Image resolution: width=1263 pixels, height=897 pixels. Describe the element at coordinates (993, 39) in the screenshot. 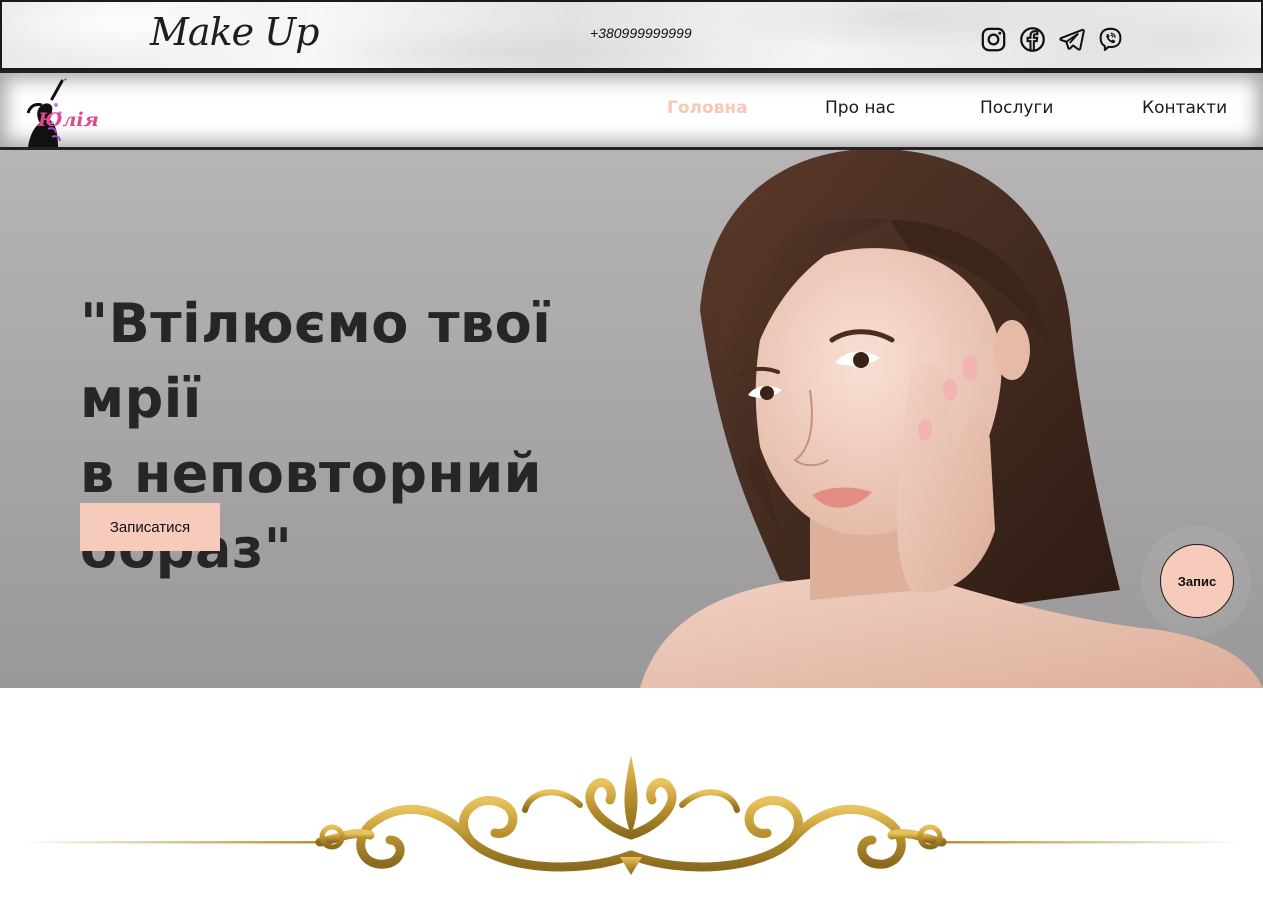

I see `instagram-icon` at that location.